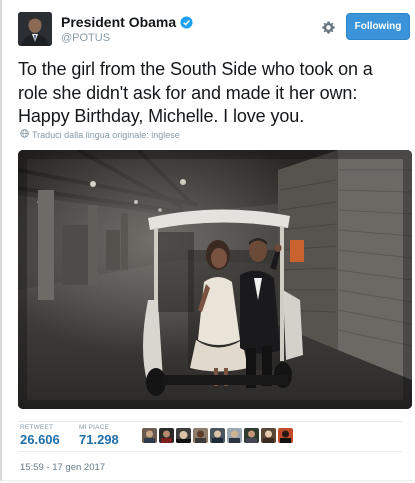 Image resolution: width=415 pixels, height=483 pixels. I want to click on stats-divider-bottom, so click(210, 451).